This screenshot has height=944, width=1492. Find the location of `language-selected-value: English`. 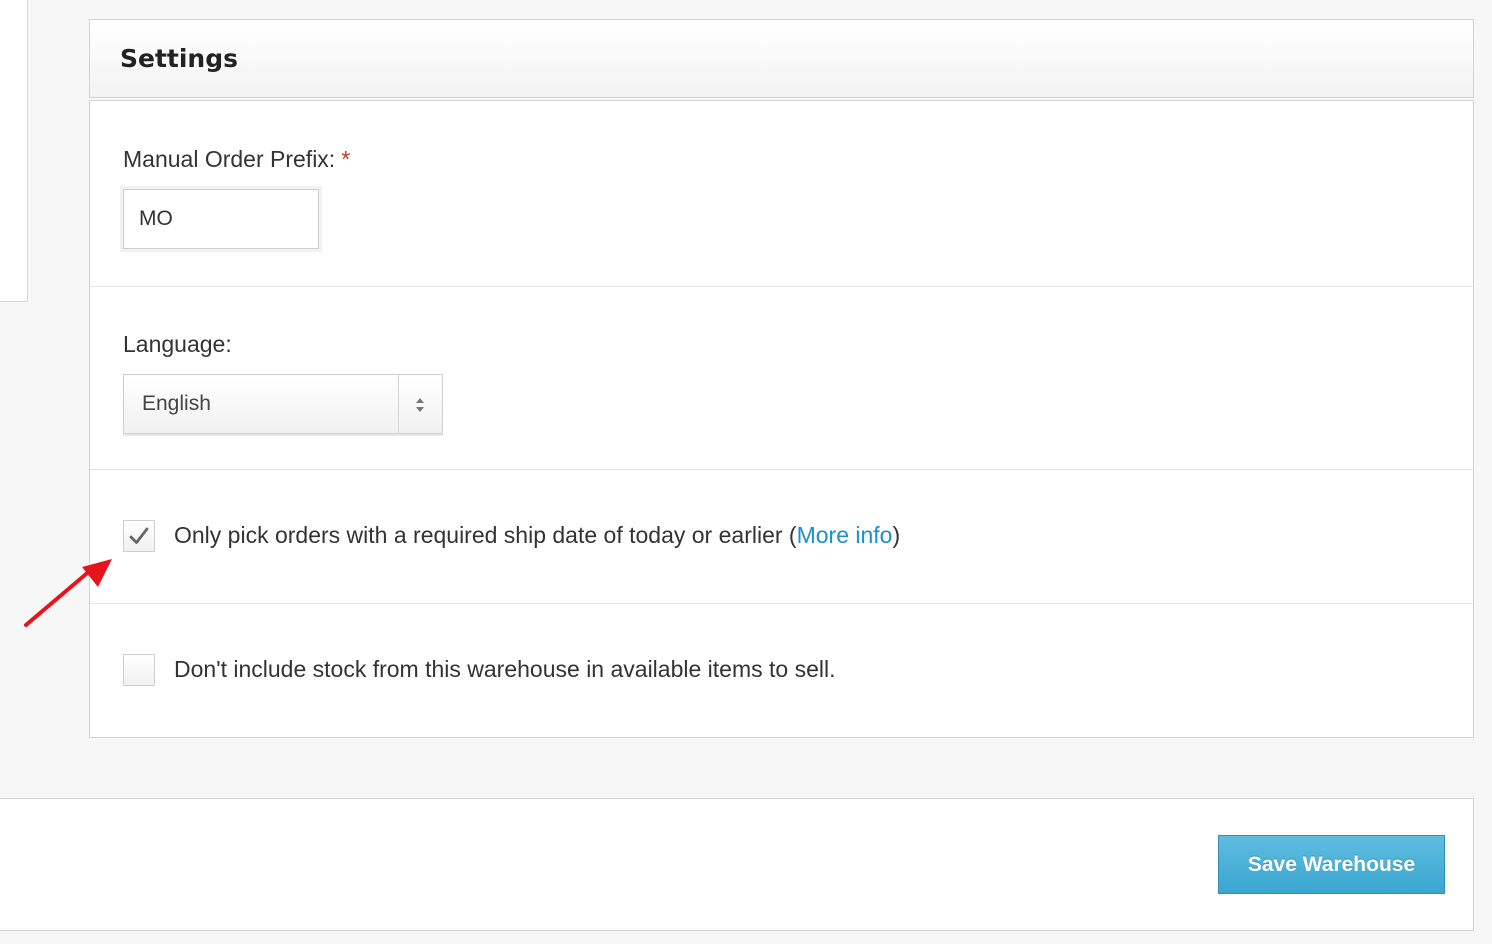

language-selected-value: English is located at coordinates (176, 403).